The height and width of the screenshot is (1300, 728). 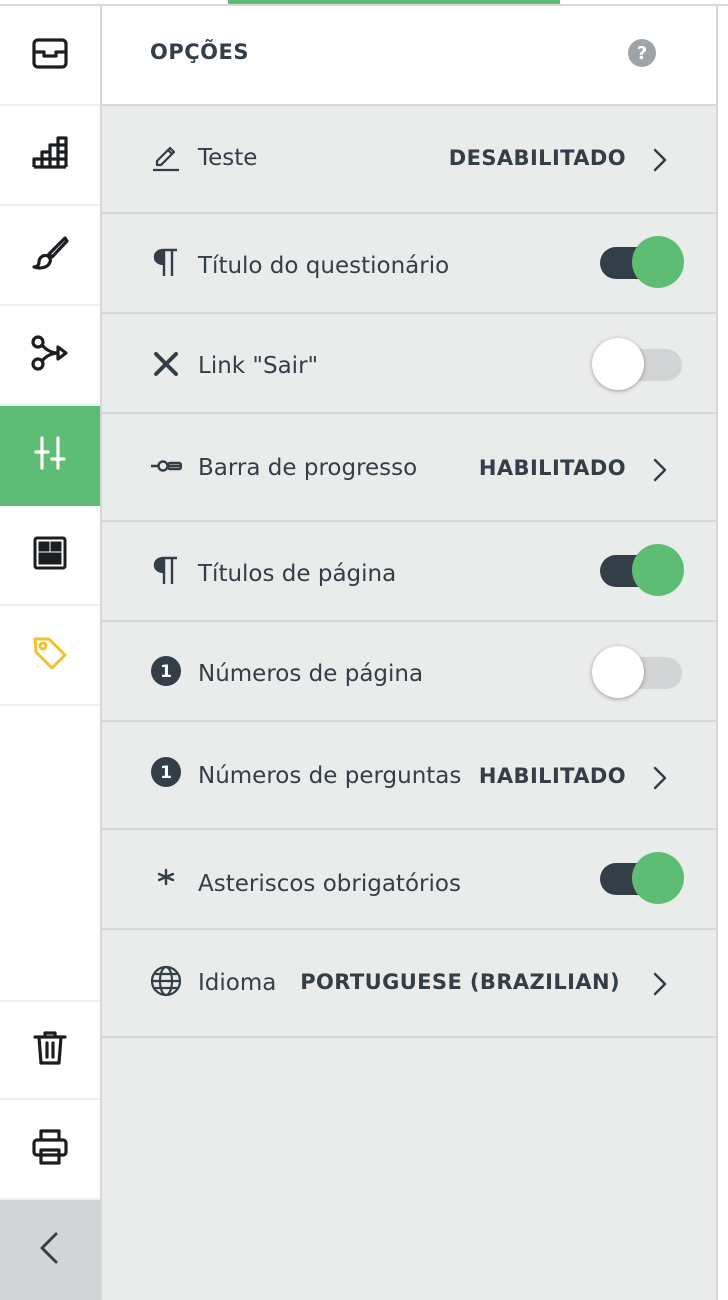 I want to click on option-row-survey-title: Título do questionário, so click(x=409, y=264).